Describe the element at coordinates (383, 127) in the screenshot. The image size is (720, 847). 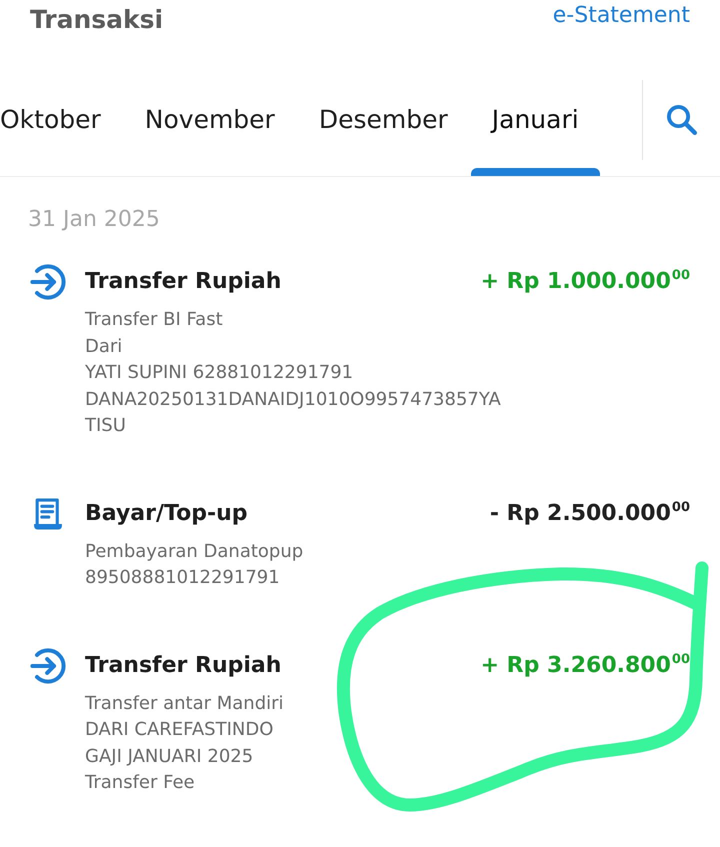
I see `month-tab: Desember` at that location.